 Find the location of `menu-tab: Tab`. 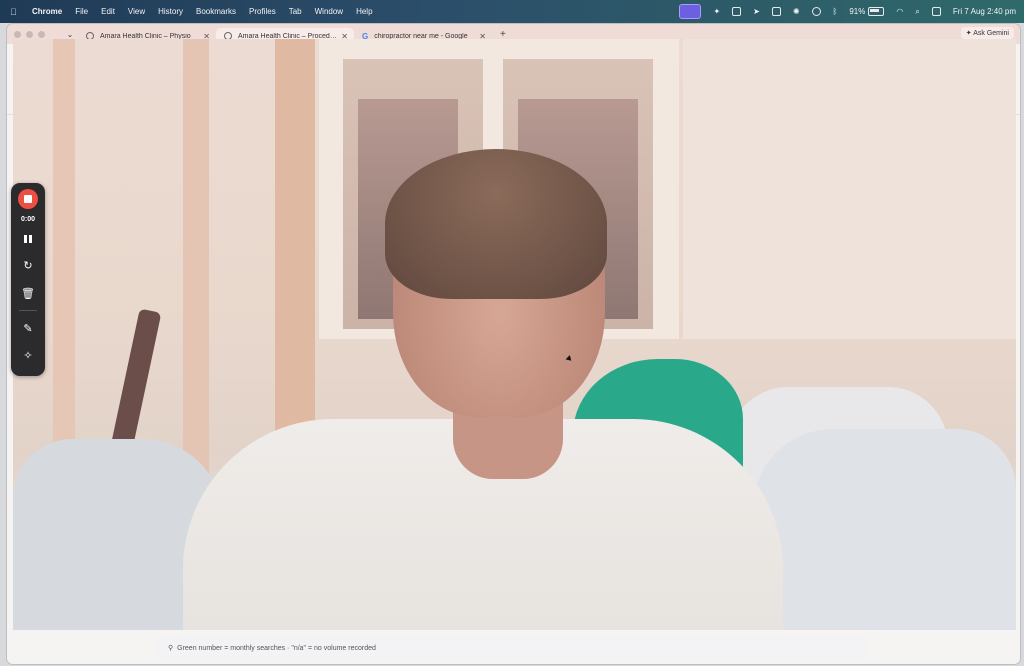

menu-tab: Tab is located at coordinates (295, 11).